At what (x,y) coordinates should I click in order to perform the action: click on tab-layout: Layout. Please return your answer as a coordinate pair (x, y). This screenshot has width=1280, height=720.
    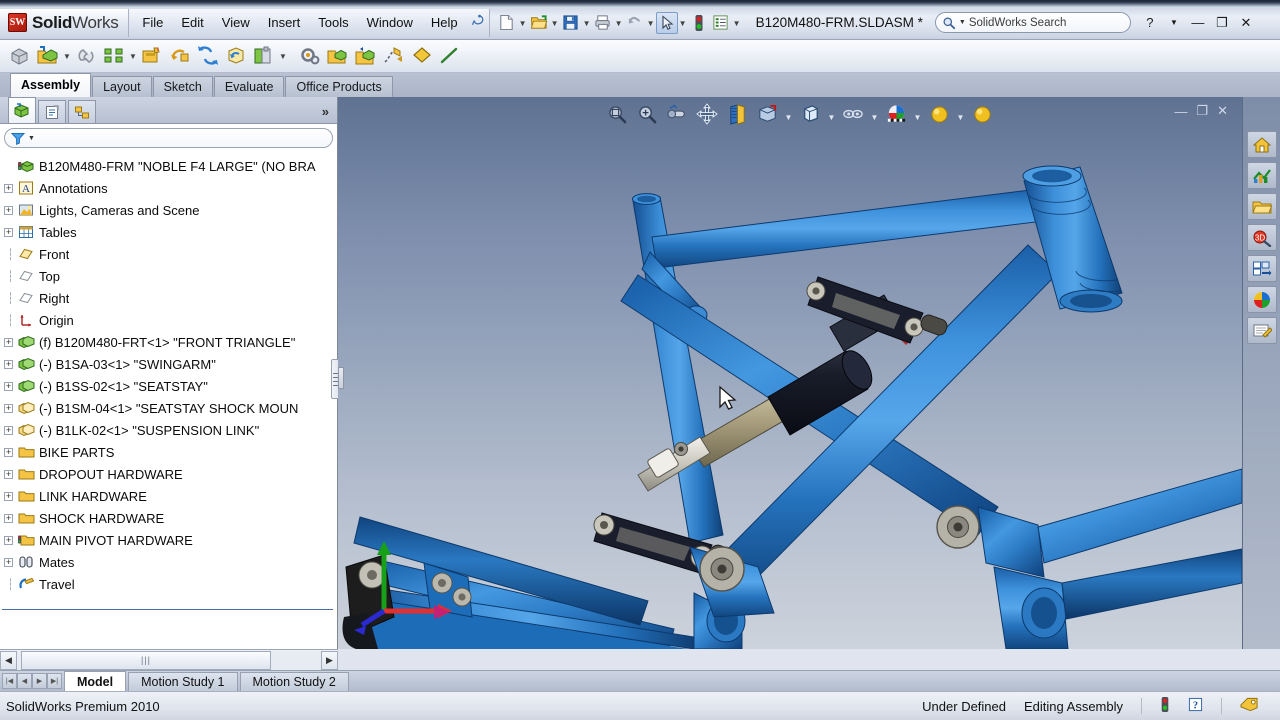
    Looking at the image, I should click on (122, 86).